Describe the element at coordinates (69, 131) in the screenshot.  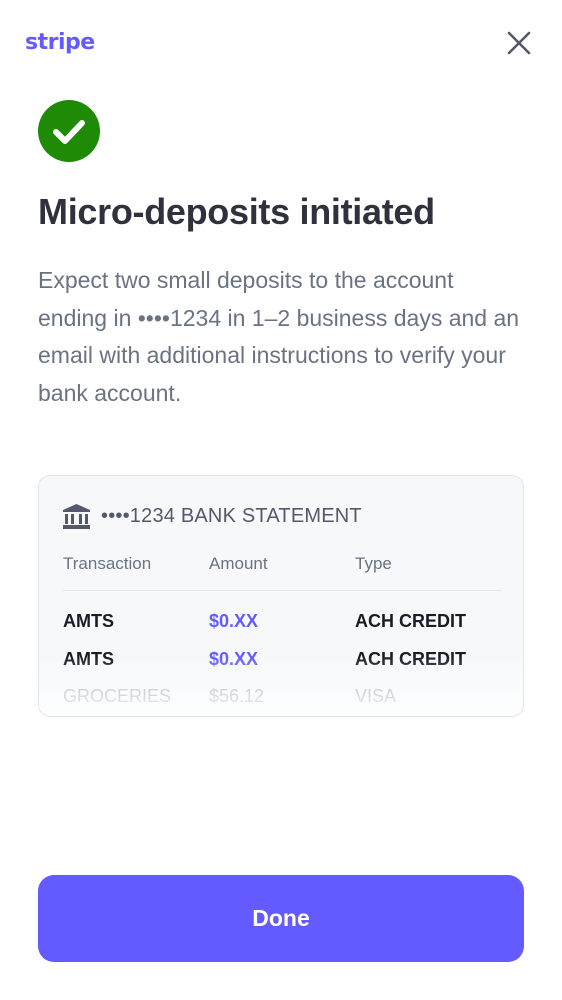
I see `checkmark-circle-icon` at that location.